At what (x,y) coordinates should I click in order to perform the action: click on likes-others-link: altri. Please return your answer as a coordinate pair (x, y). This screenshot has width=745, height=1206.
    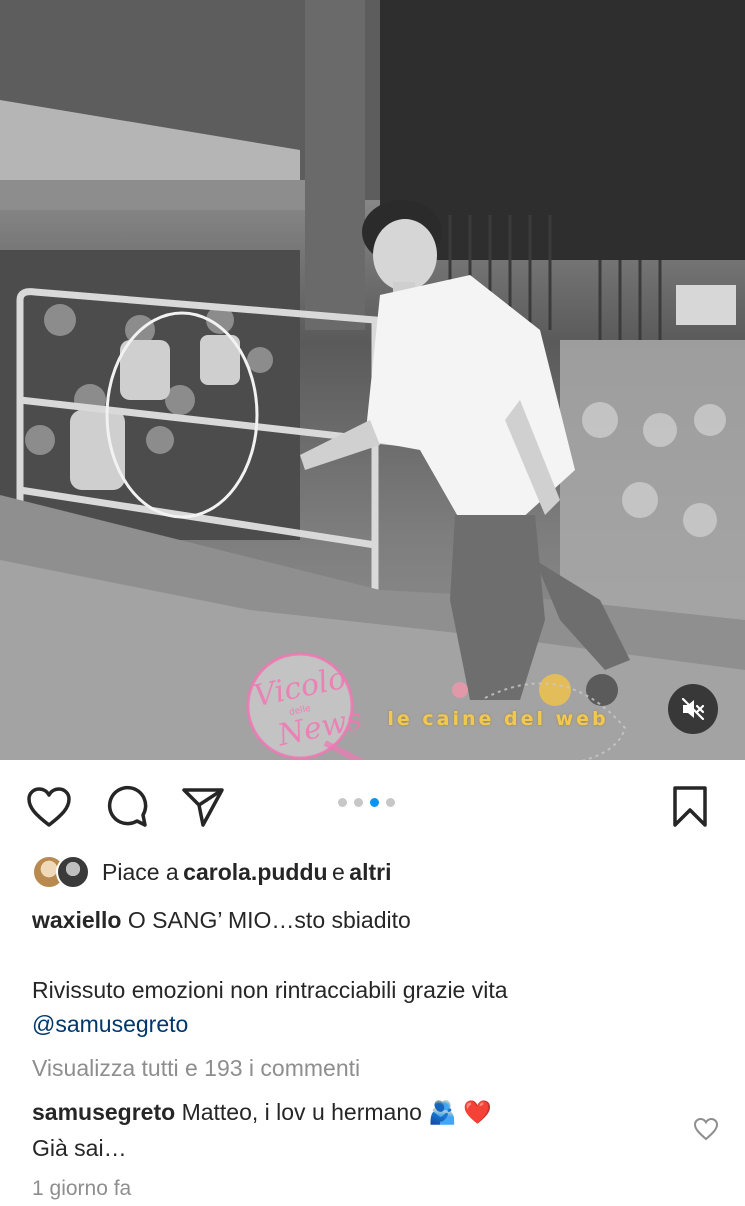
    Looking at the image, I should click on (370, 872).